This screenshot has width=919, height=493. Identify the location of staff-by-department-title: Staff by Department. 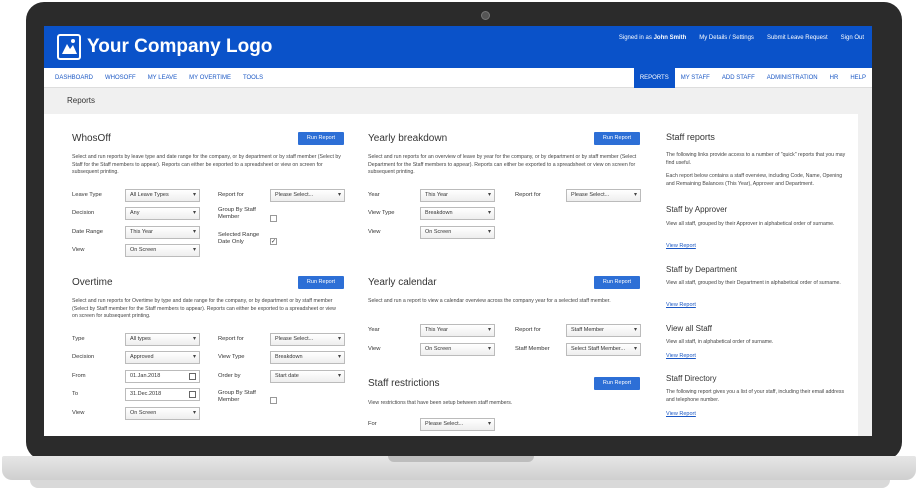
(701, 269).